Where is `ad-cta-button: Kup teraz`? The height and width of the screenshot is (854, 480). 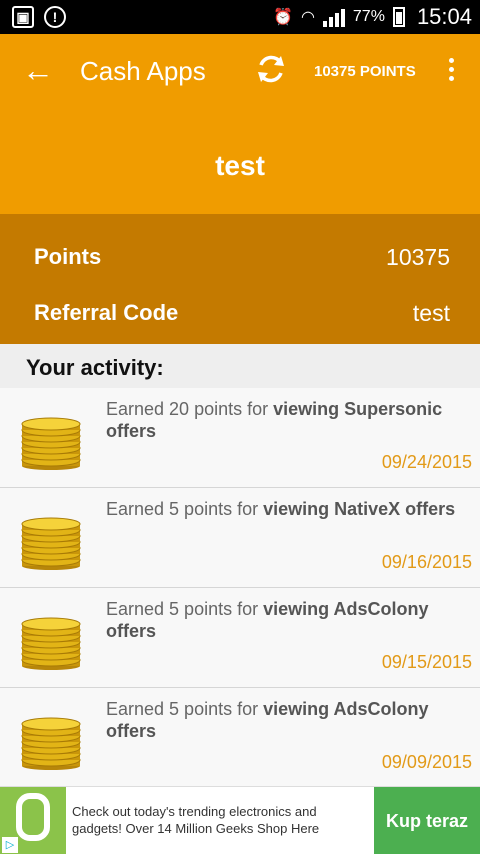 ad-cta-button: Kup teraz is located at coordinates (427, 820).